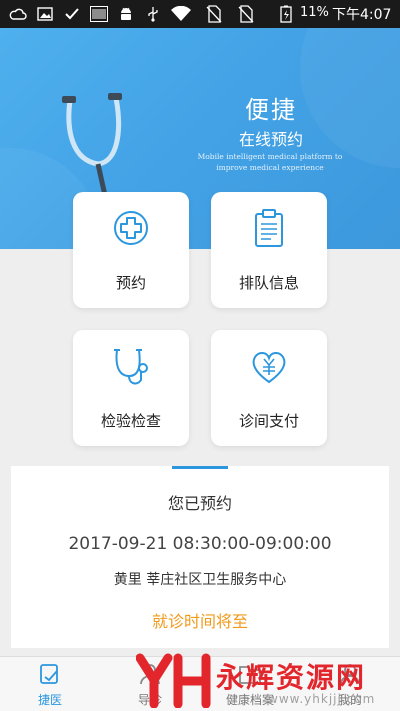  What do you see at coordinates (131, 367) in the screenshot?
I see `stethoscope-icon` at bounding box center [131, 367].